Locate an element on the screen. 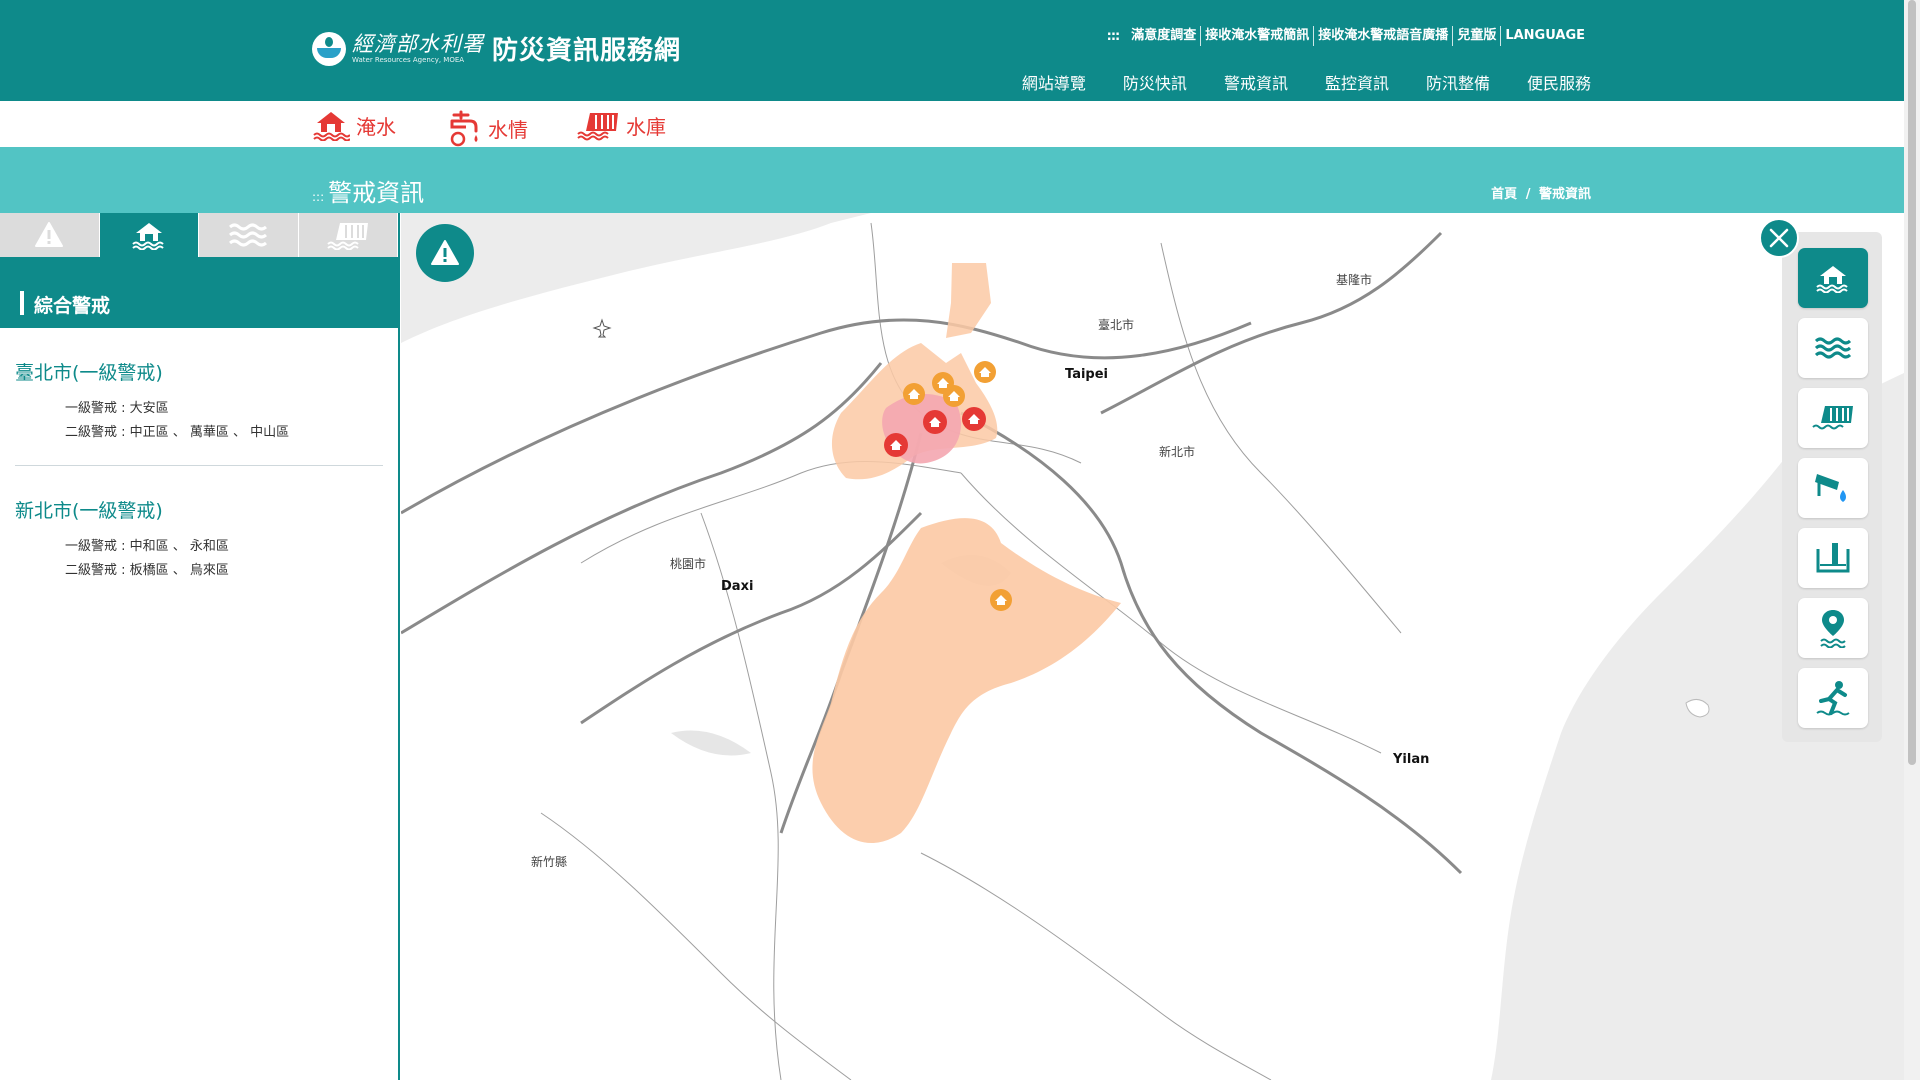 The width and height of the screenshot is (1920, 1080). faucet-icon is located at coordinates (464, 128).